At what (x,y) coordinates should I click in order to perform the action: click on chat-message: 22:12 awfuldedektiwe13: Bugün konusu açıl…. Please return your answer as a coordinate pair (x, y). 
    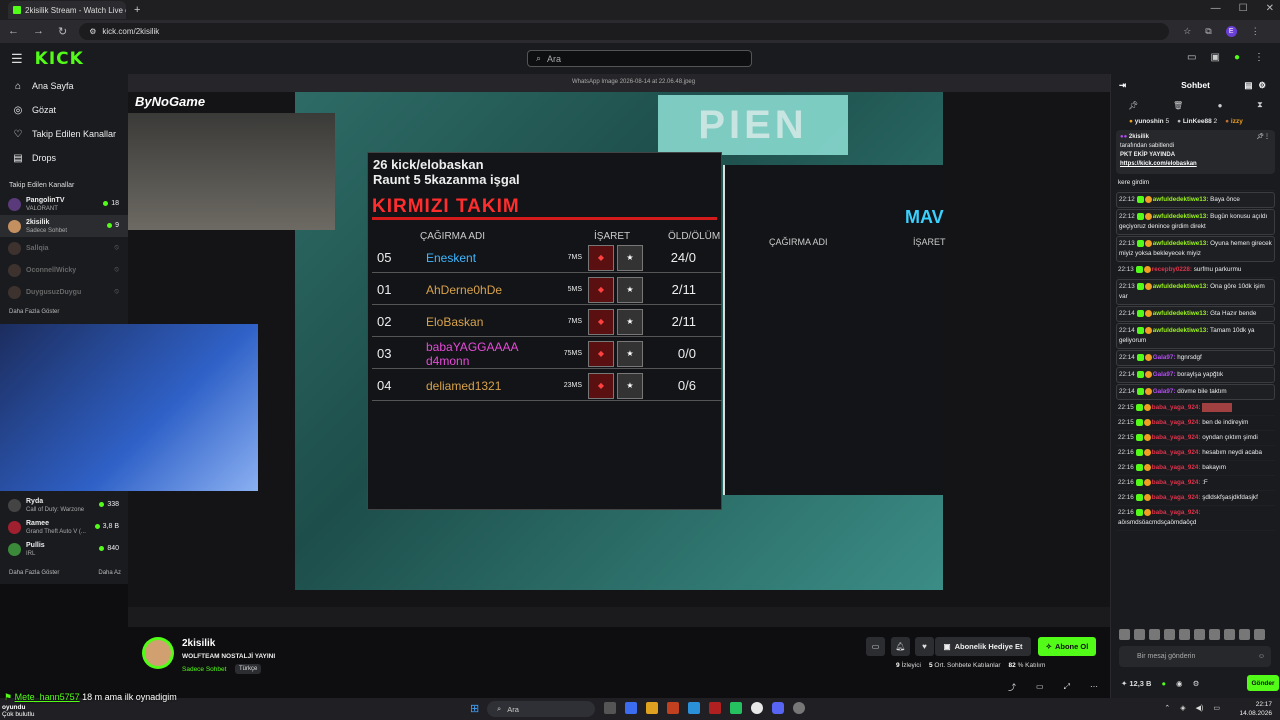
    Looking at the image, I should click on (1195, 222).